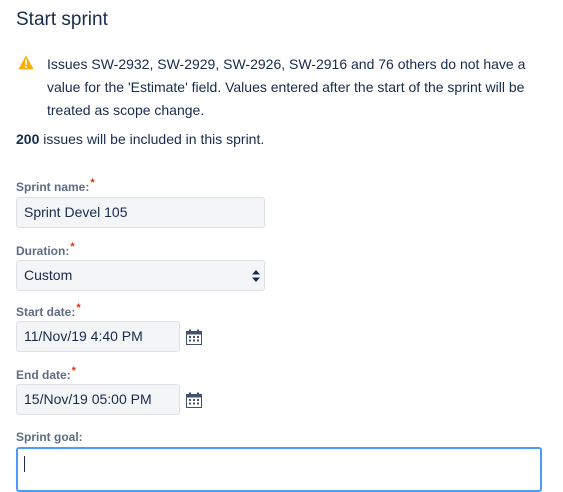 This screenshot has width=563, height=492. Describe the element at coordinates (279, 469) in the screenshot. I see `sprint-goal-textarea` at that location.